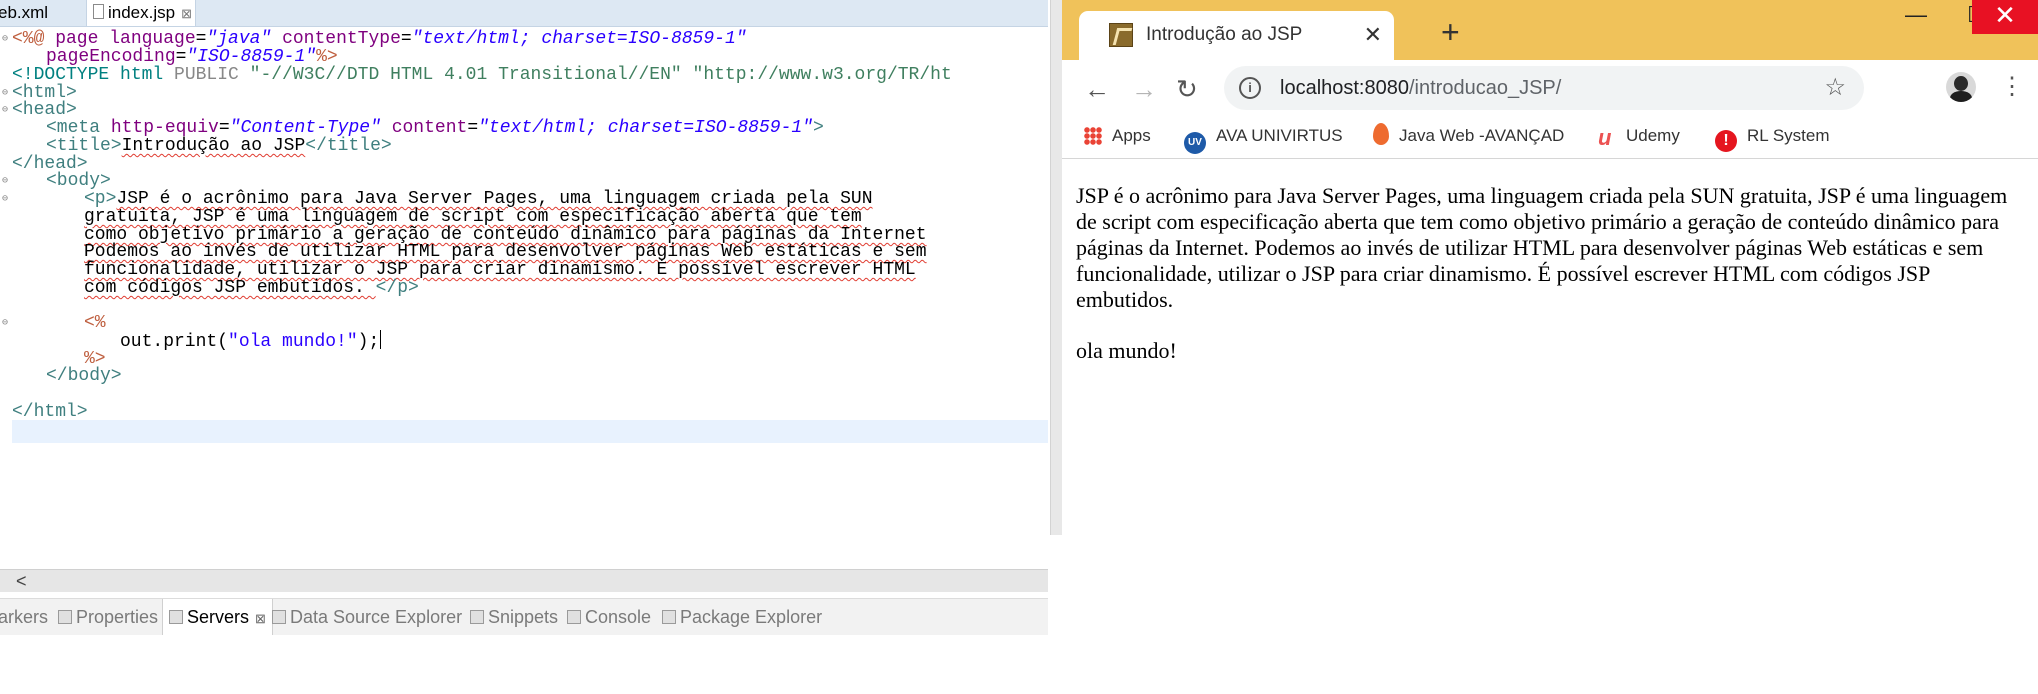 This screenshot has height=694, width=2038. Describe the element at coordinates (669, 617) in the screenshot. I see `package-explorer-icon` at that location.